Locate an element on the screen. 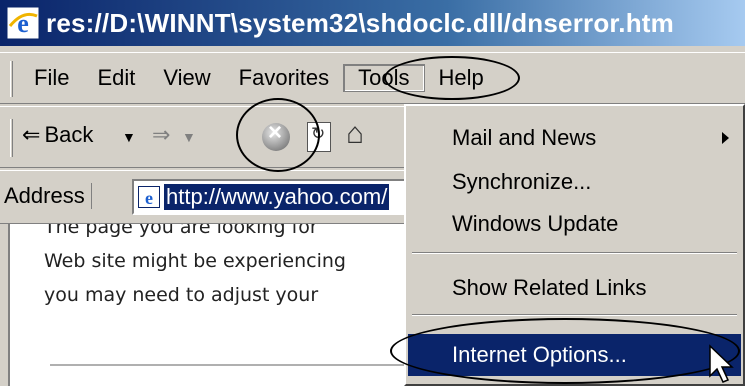 The image size is (745, 386). back-arrow-icon: ⇐ is located at coordinates (31, 134).